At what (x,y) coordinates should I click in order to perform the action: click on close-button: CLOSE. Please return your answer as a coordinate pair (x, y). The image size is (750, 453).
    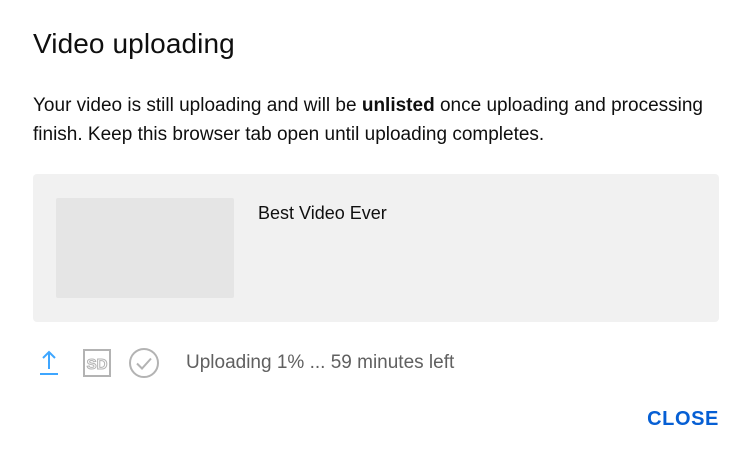
    Looking at the image, I should click on (683, 419).